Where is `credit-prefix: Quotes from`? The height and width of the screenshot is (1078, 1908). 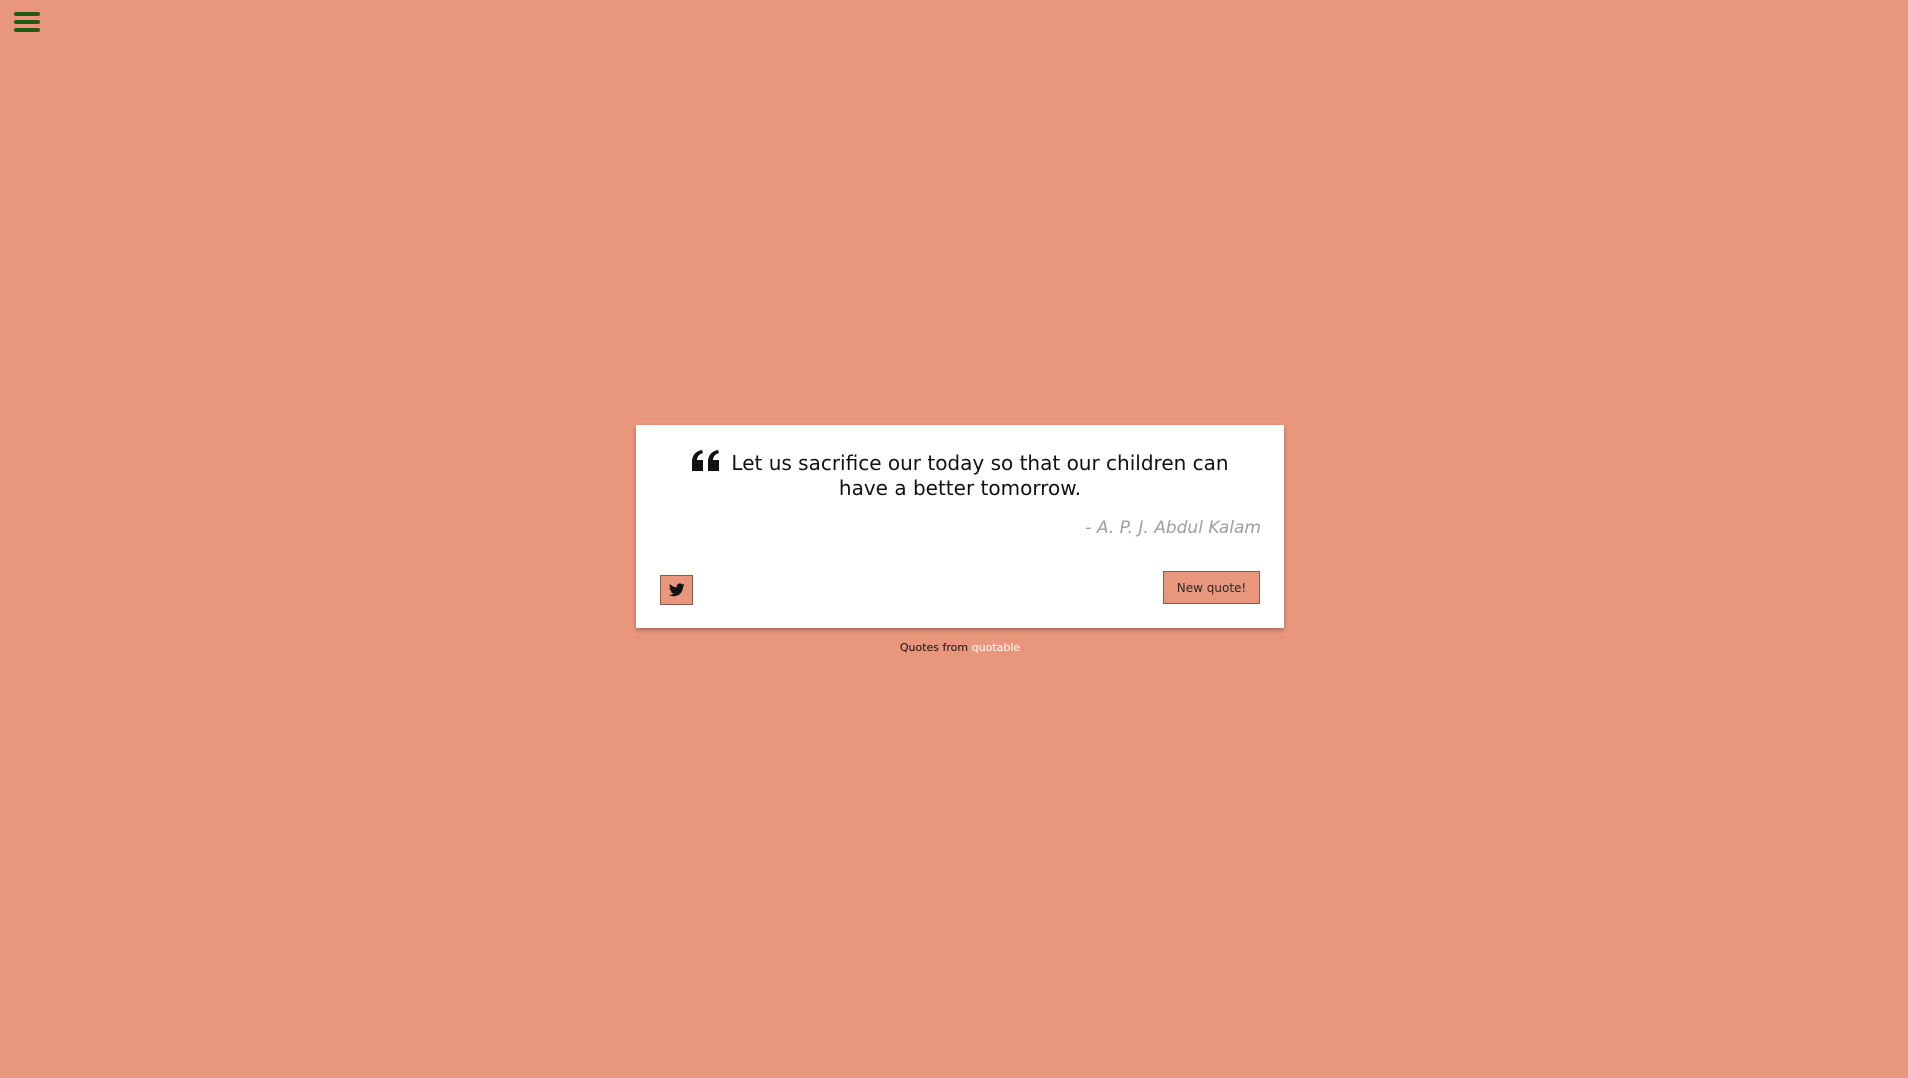 credit-prefix: Quotes from is located at coordinates (934, 647).